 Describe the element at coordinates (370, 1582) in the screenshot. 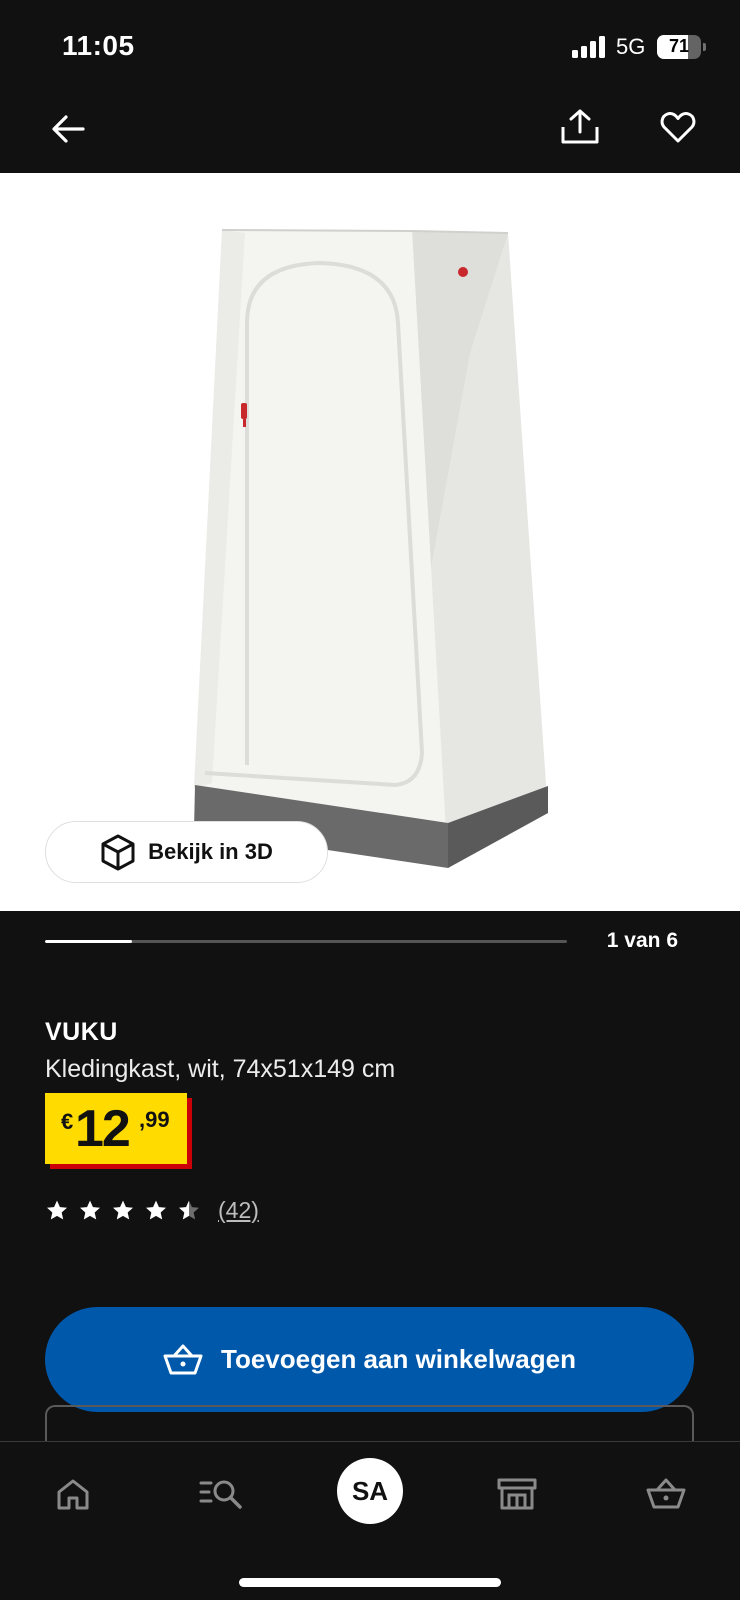

I see `home-indicator` at that location.